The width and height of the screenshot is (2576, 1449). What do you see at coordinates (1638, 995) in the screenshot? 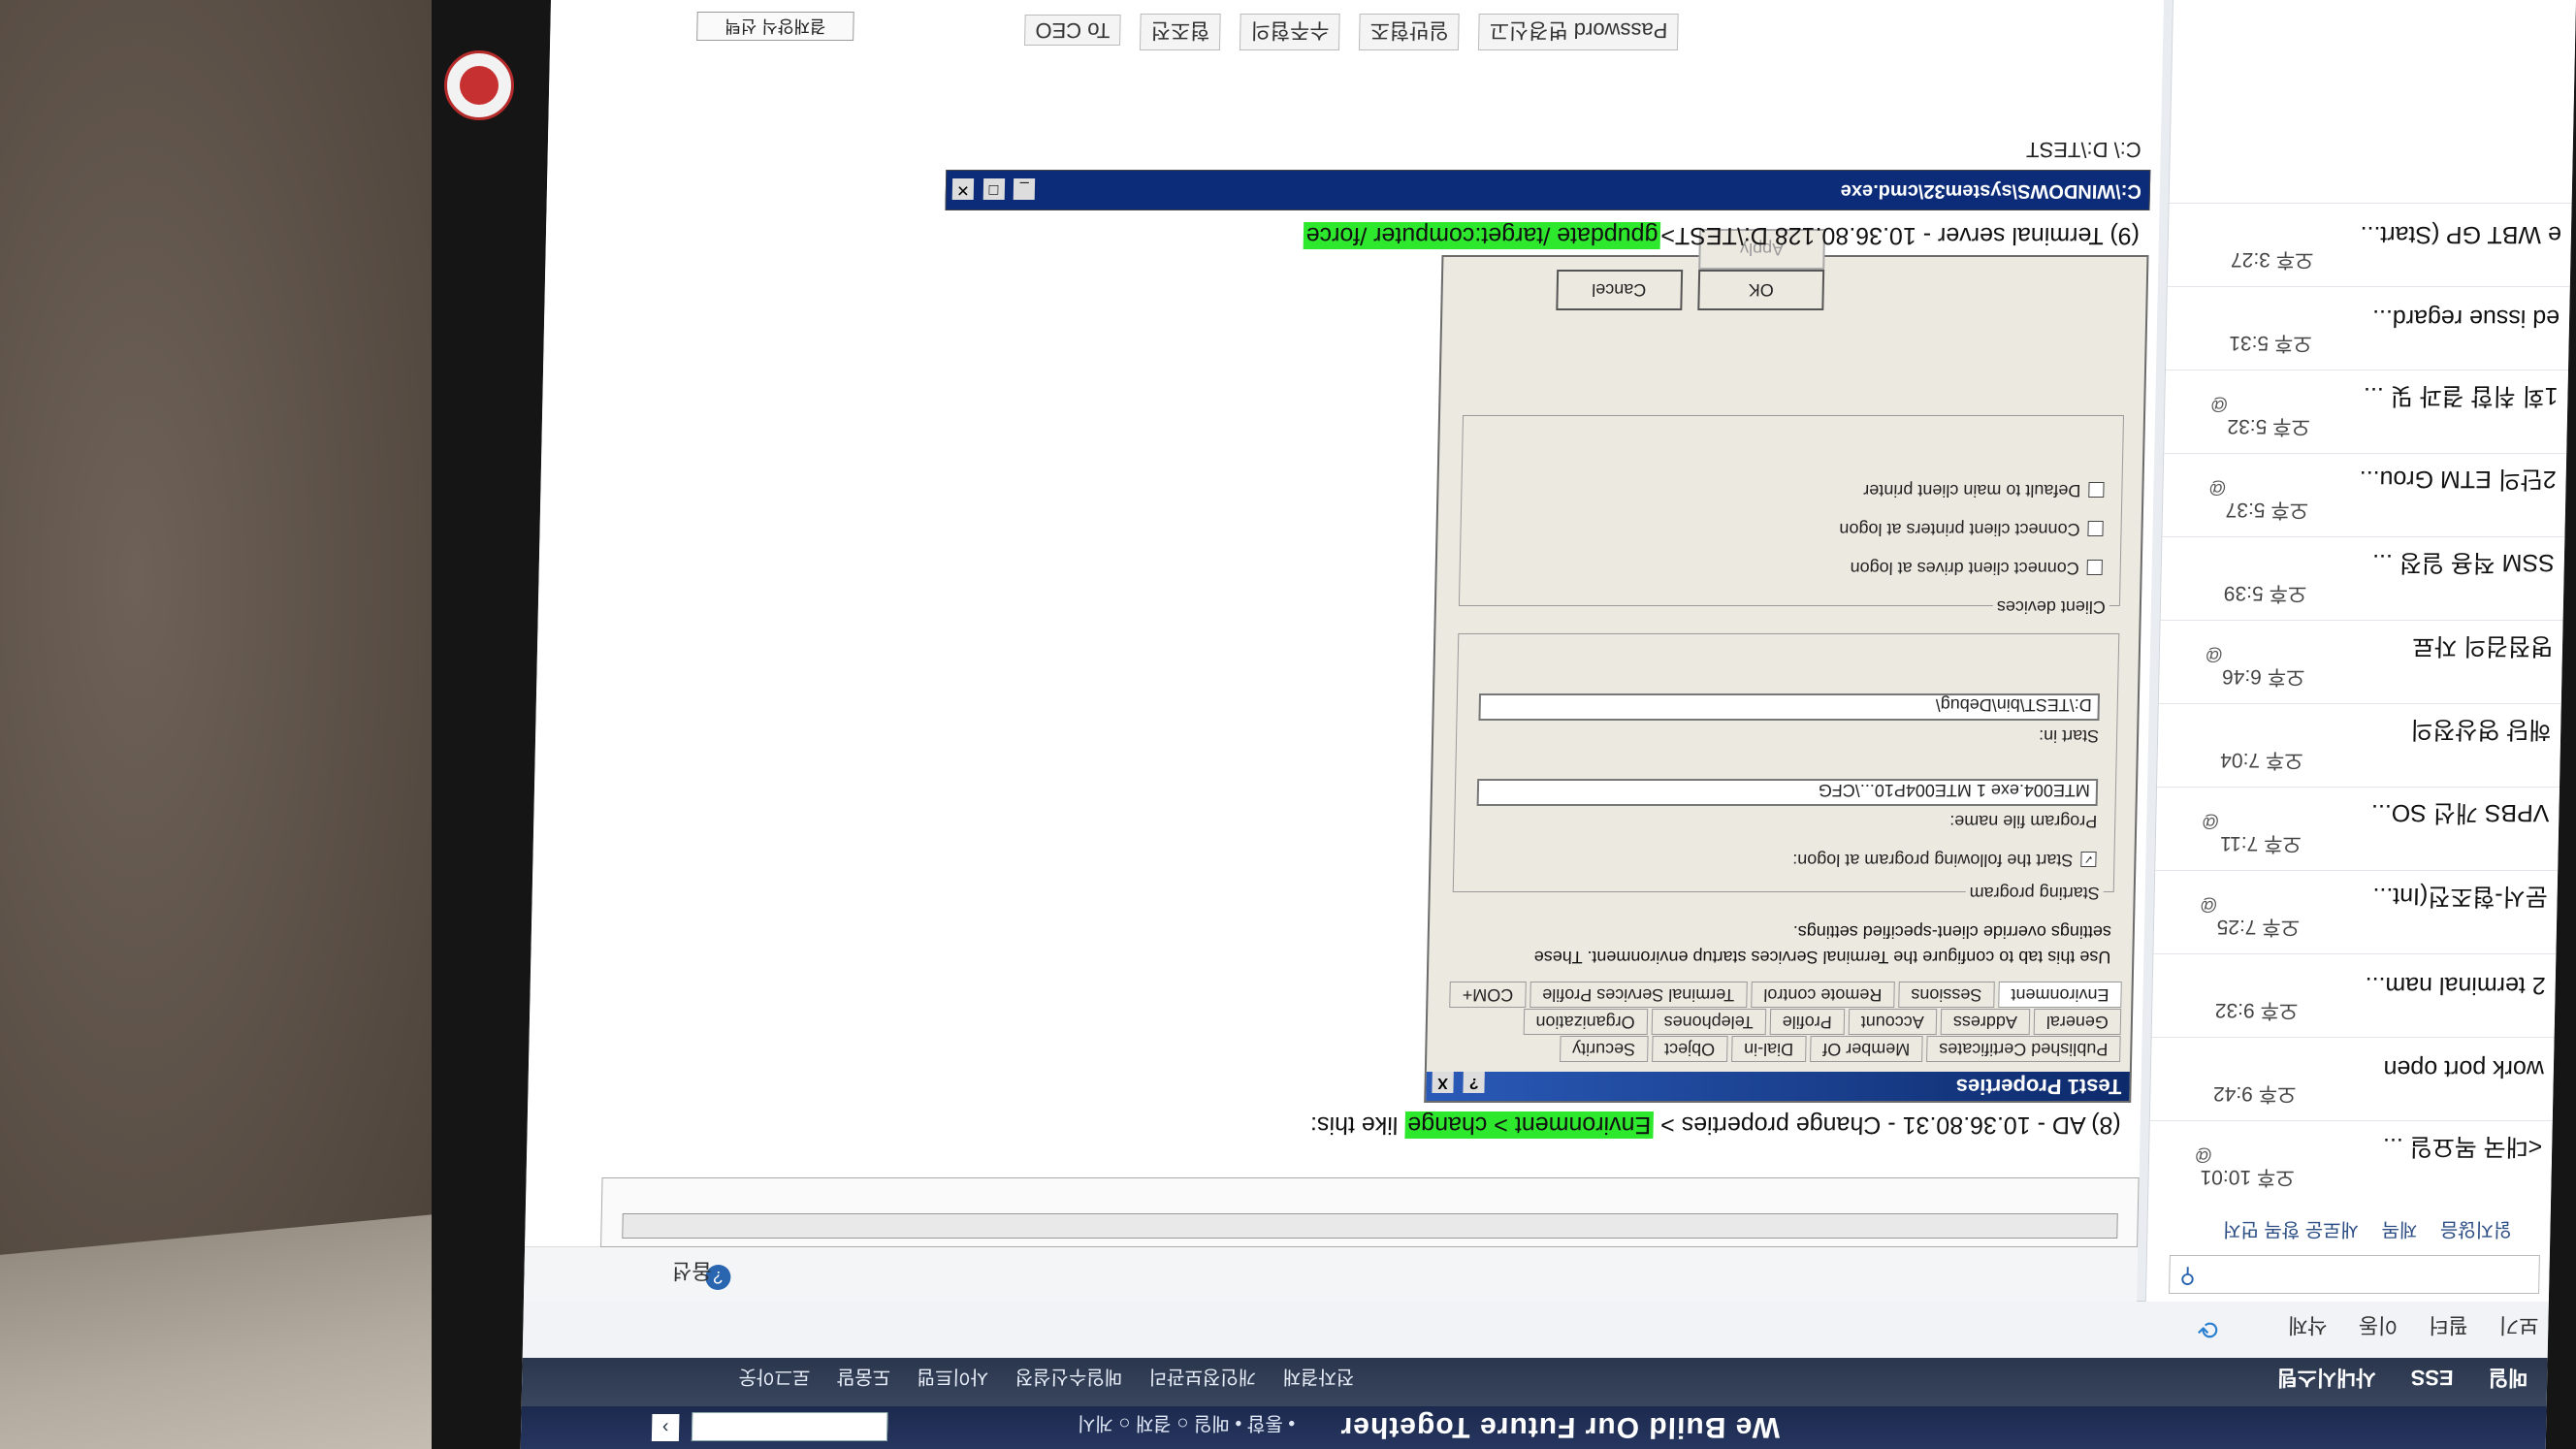
I see `tab-ts-profile: Terminal Services Profile` at bounding box center [1638, 995].